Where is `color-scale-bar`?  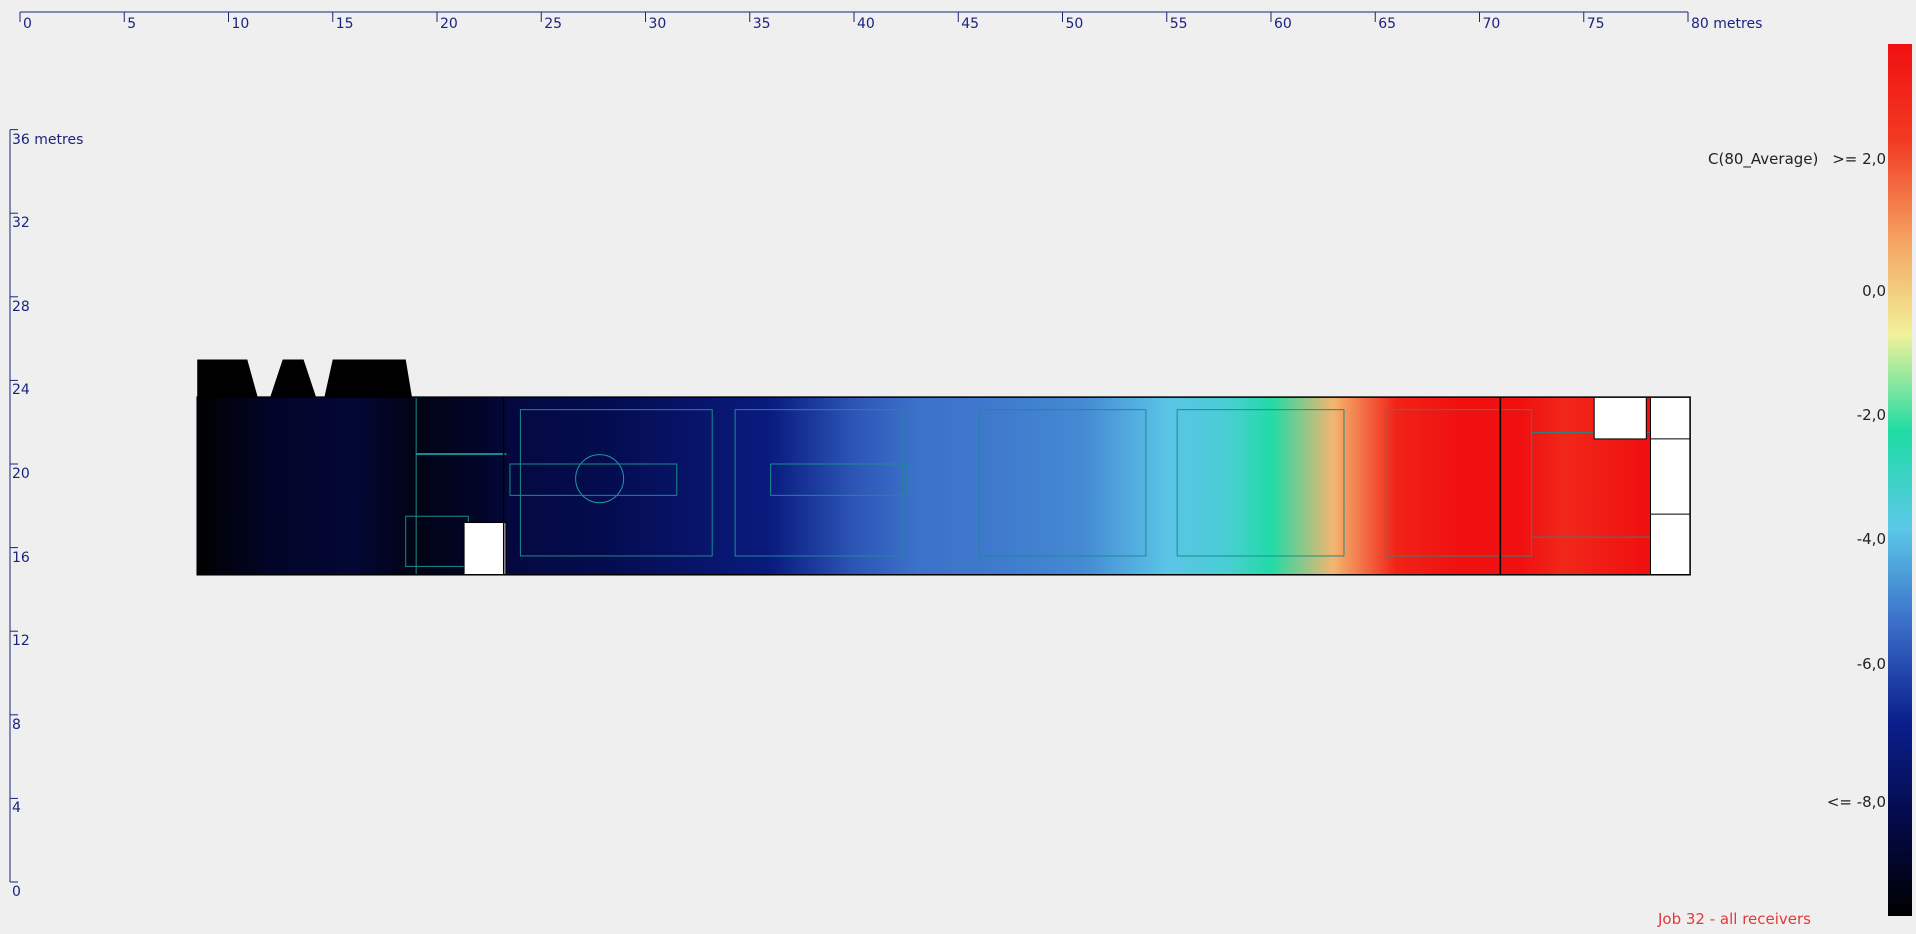 color-scale-bar is located at coordinates (1900, 480).